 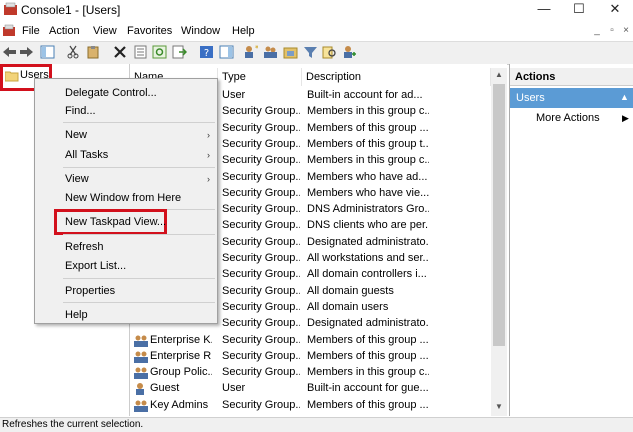 What do you see at coordinates (179, 52) in the screenshot?
I see `export-list-icon` at bounding box center [179, 52].